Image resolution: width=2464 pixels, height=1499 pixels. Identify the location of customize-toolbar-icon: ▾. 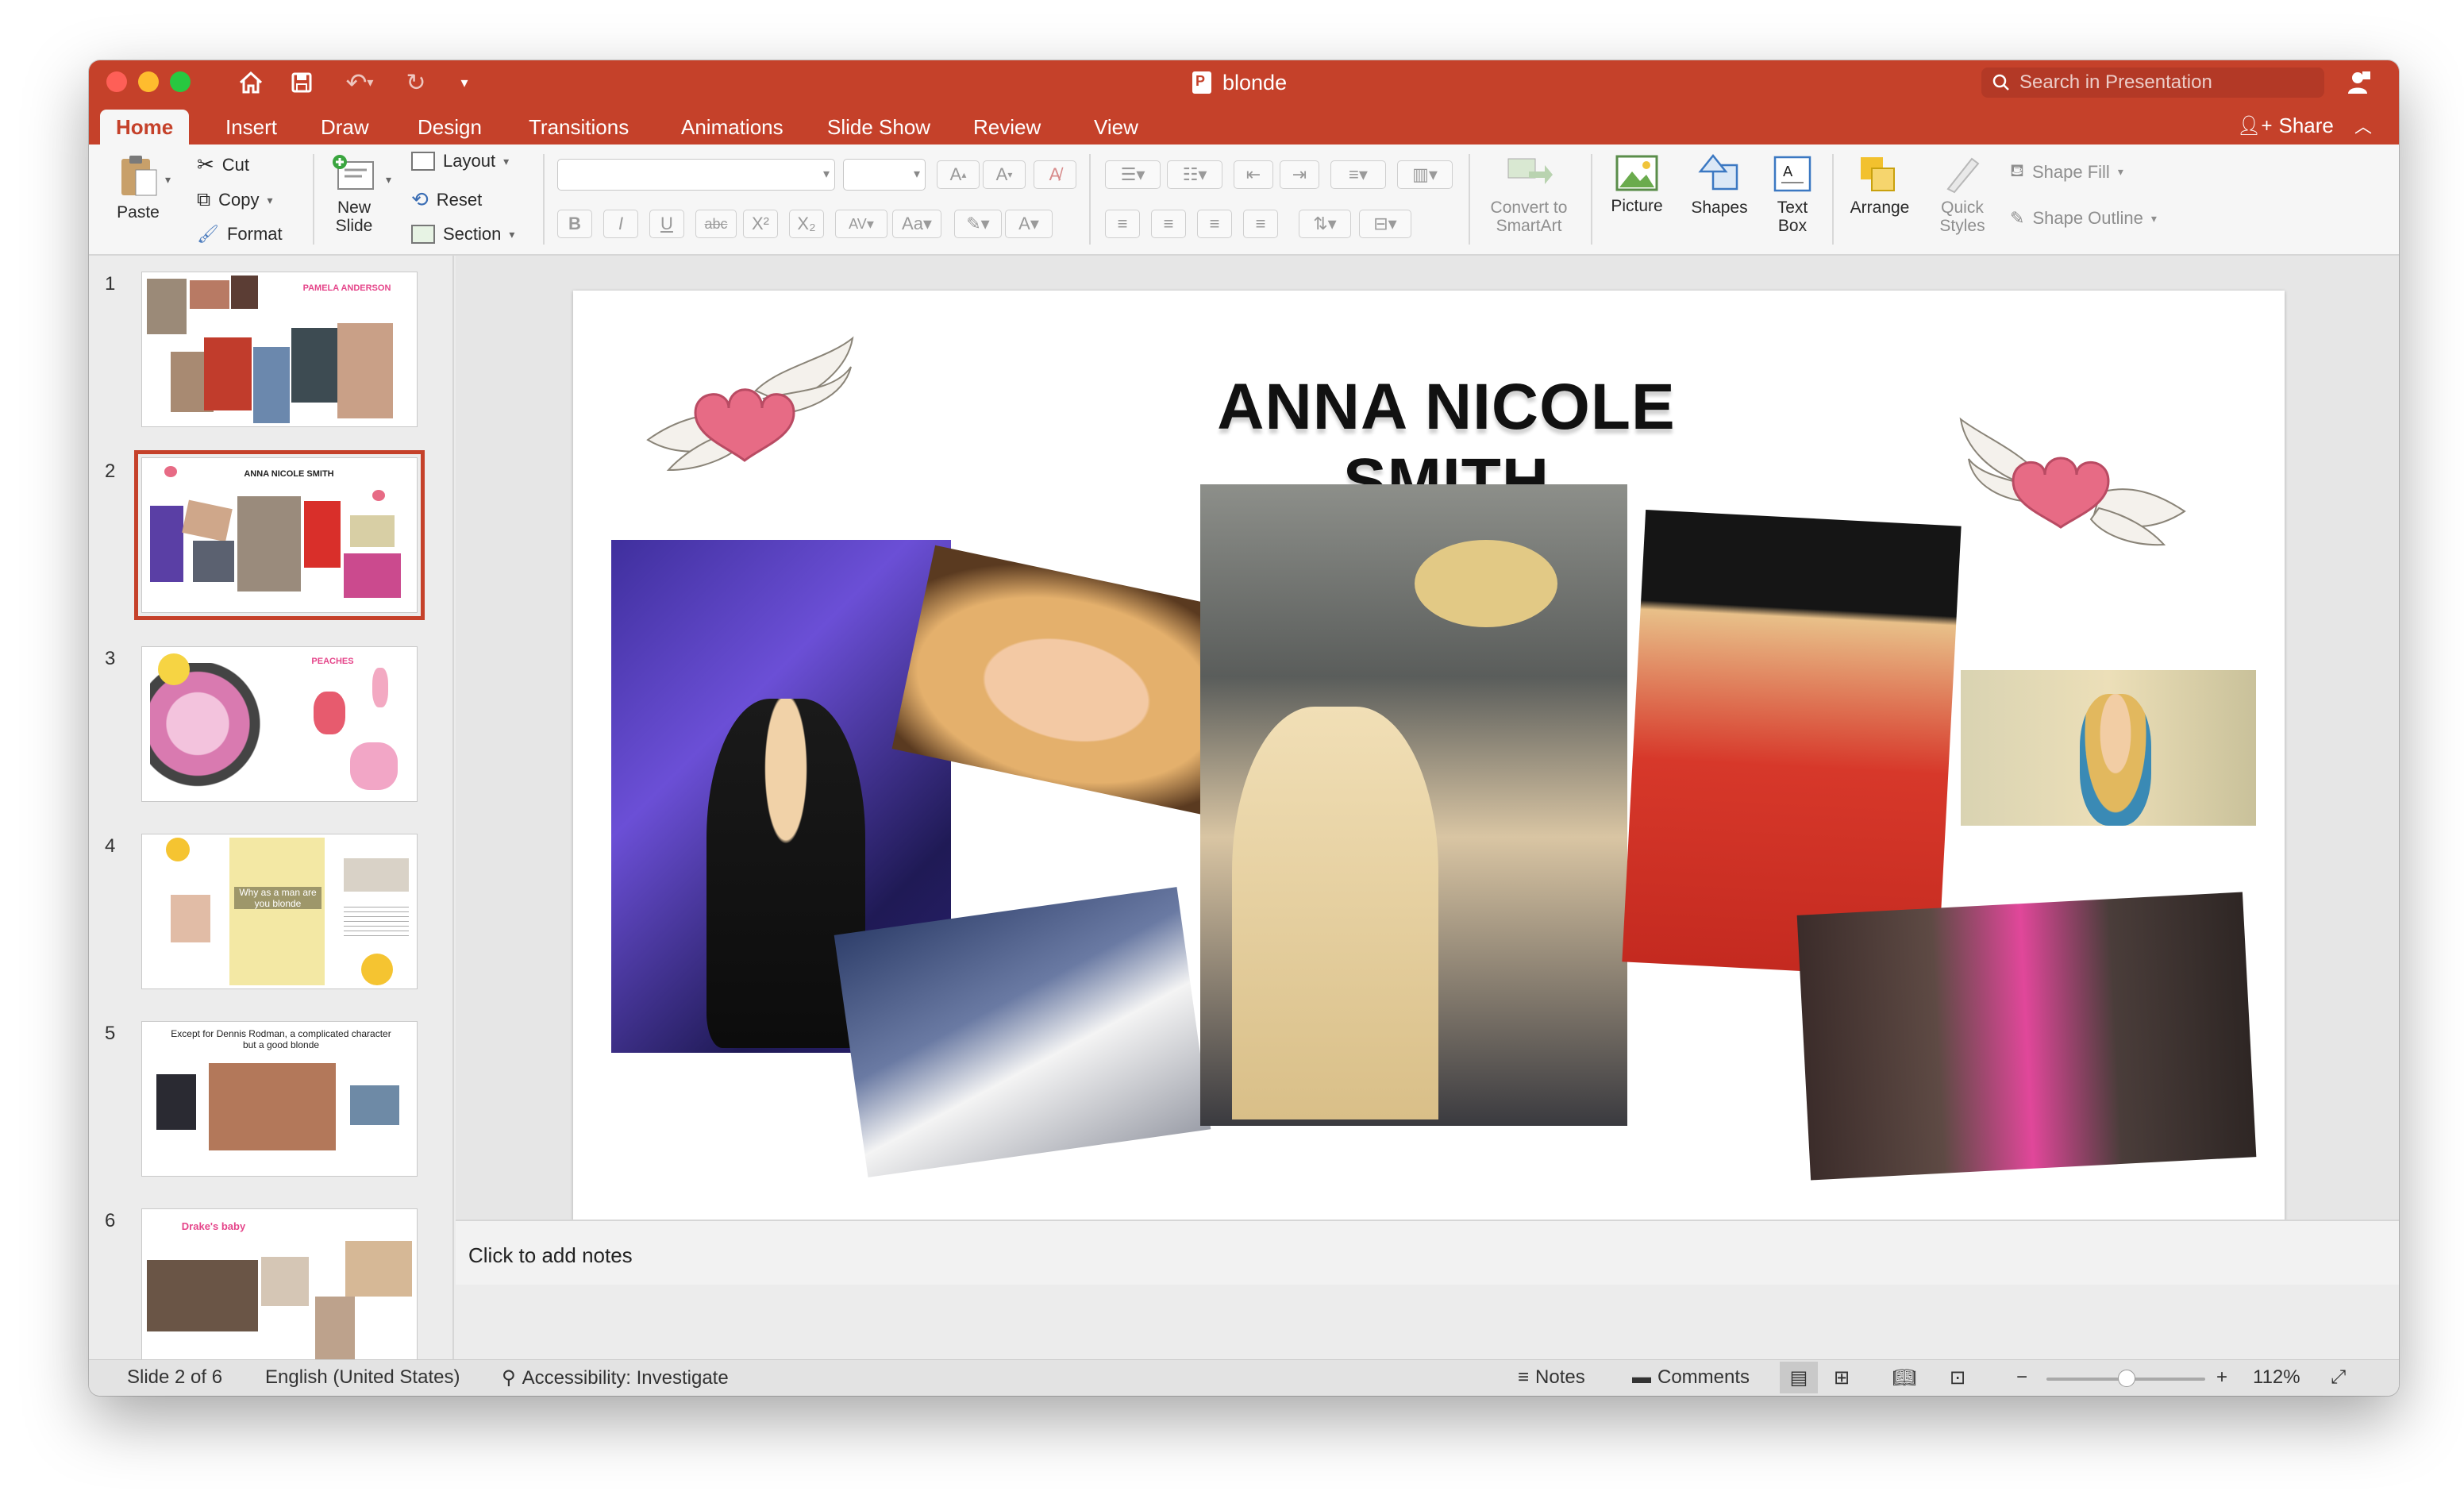
(464, 82).